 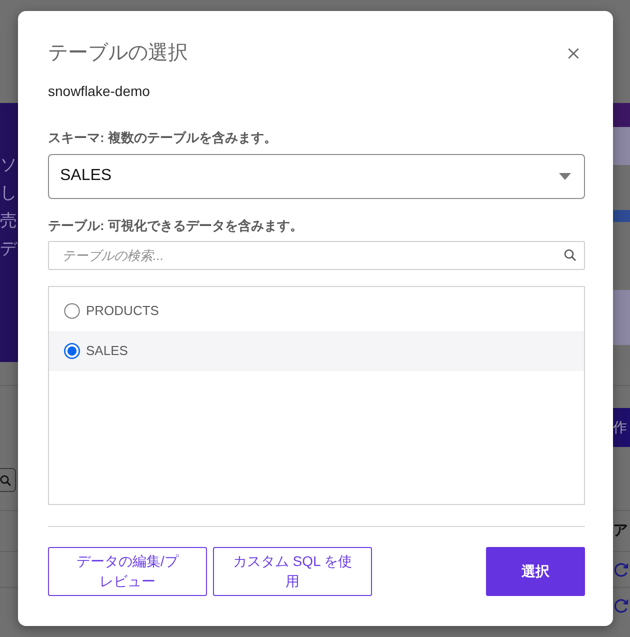 I want to click on schema-select: SALES, so click(x=316, y=176).